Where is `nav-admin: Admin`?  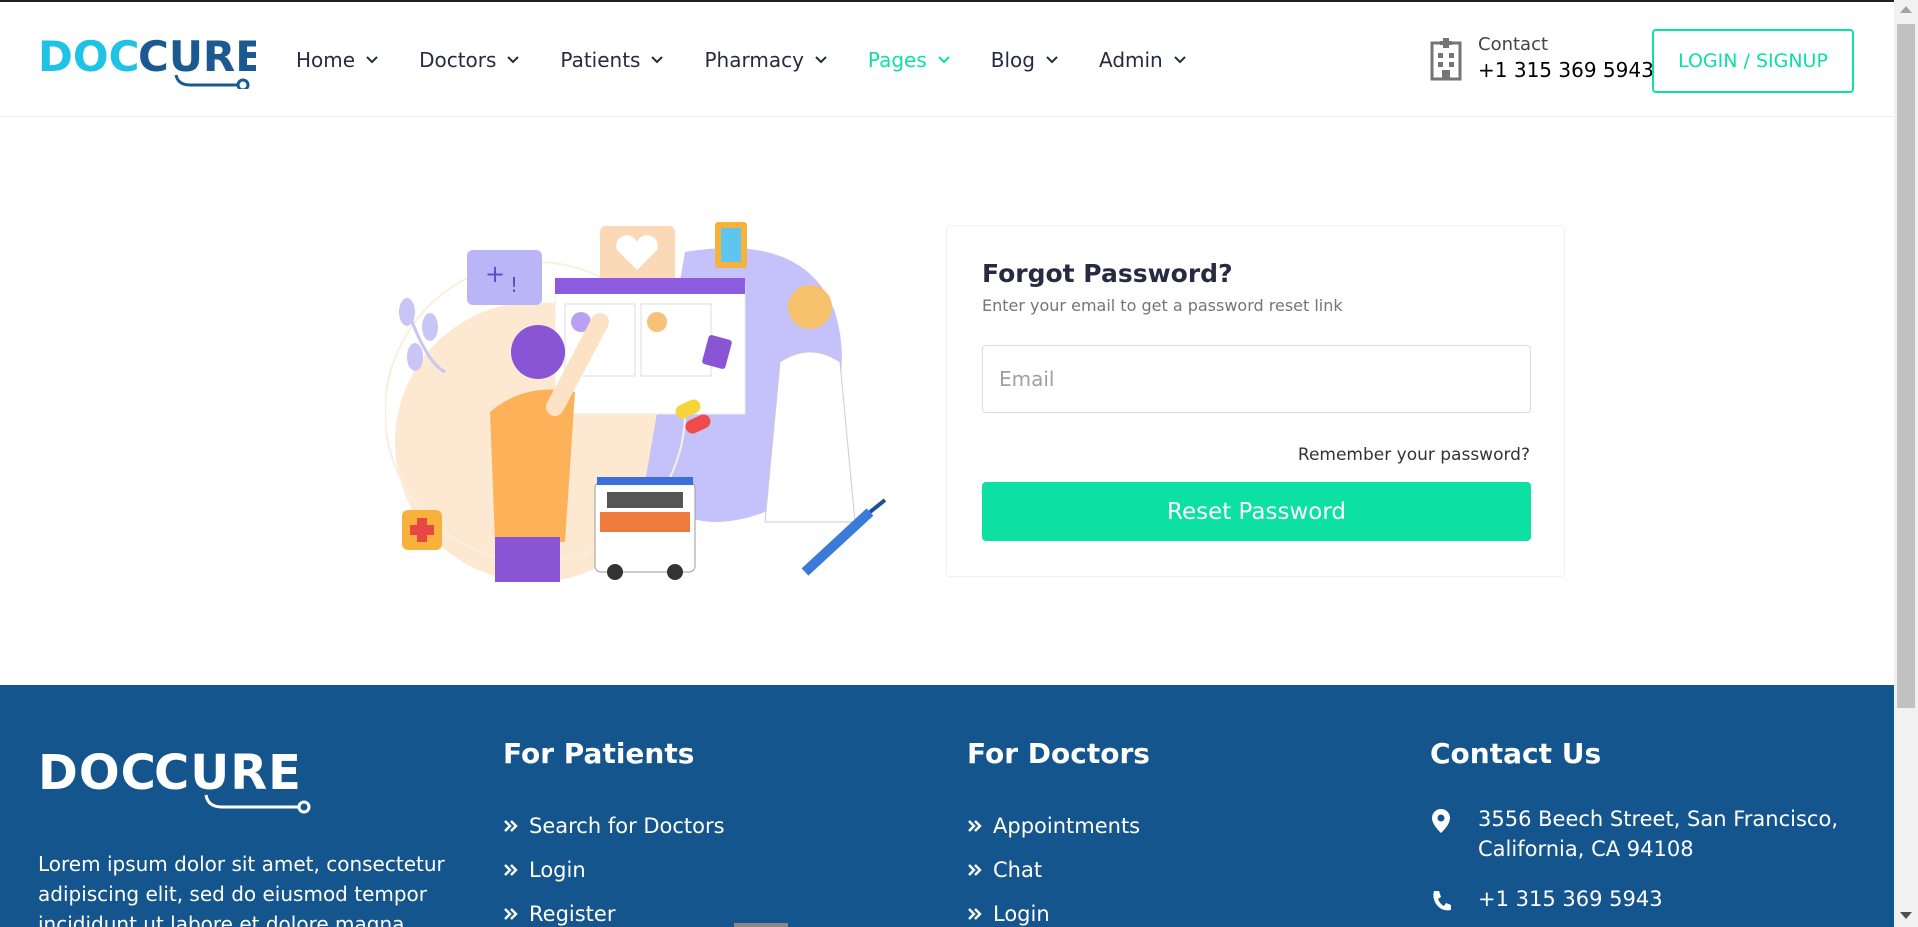 nav-admin: Admin is located at coordinates (1143, 60).